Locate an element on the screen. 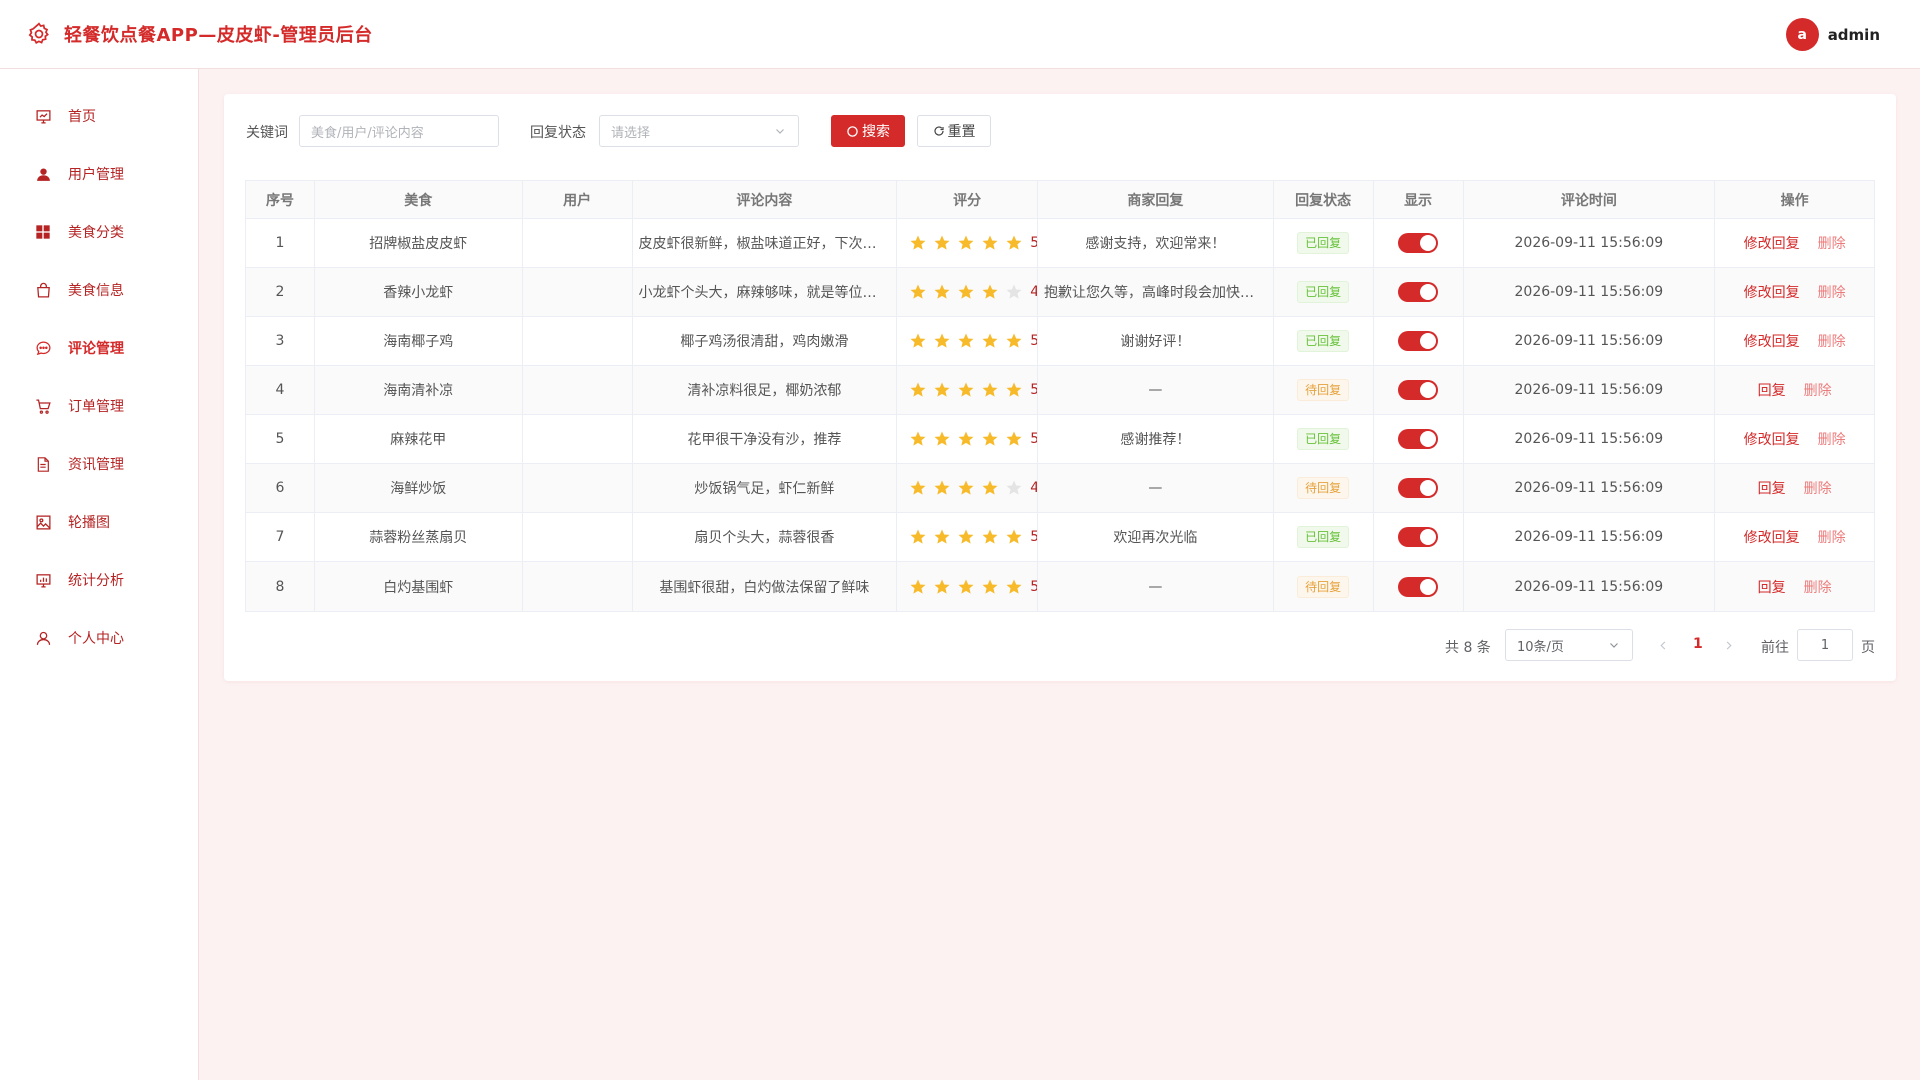  next-page-icon is located at coordinates (1728, 647).